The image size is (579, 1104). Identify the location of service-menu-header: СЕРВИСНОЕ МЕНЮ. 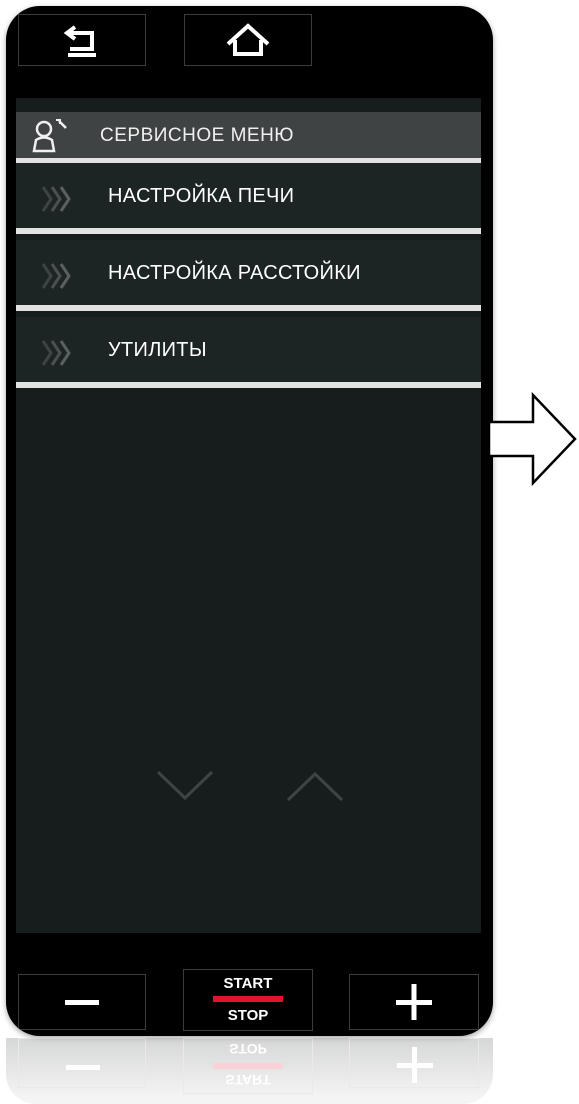
(248, 137).